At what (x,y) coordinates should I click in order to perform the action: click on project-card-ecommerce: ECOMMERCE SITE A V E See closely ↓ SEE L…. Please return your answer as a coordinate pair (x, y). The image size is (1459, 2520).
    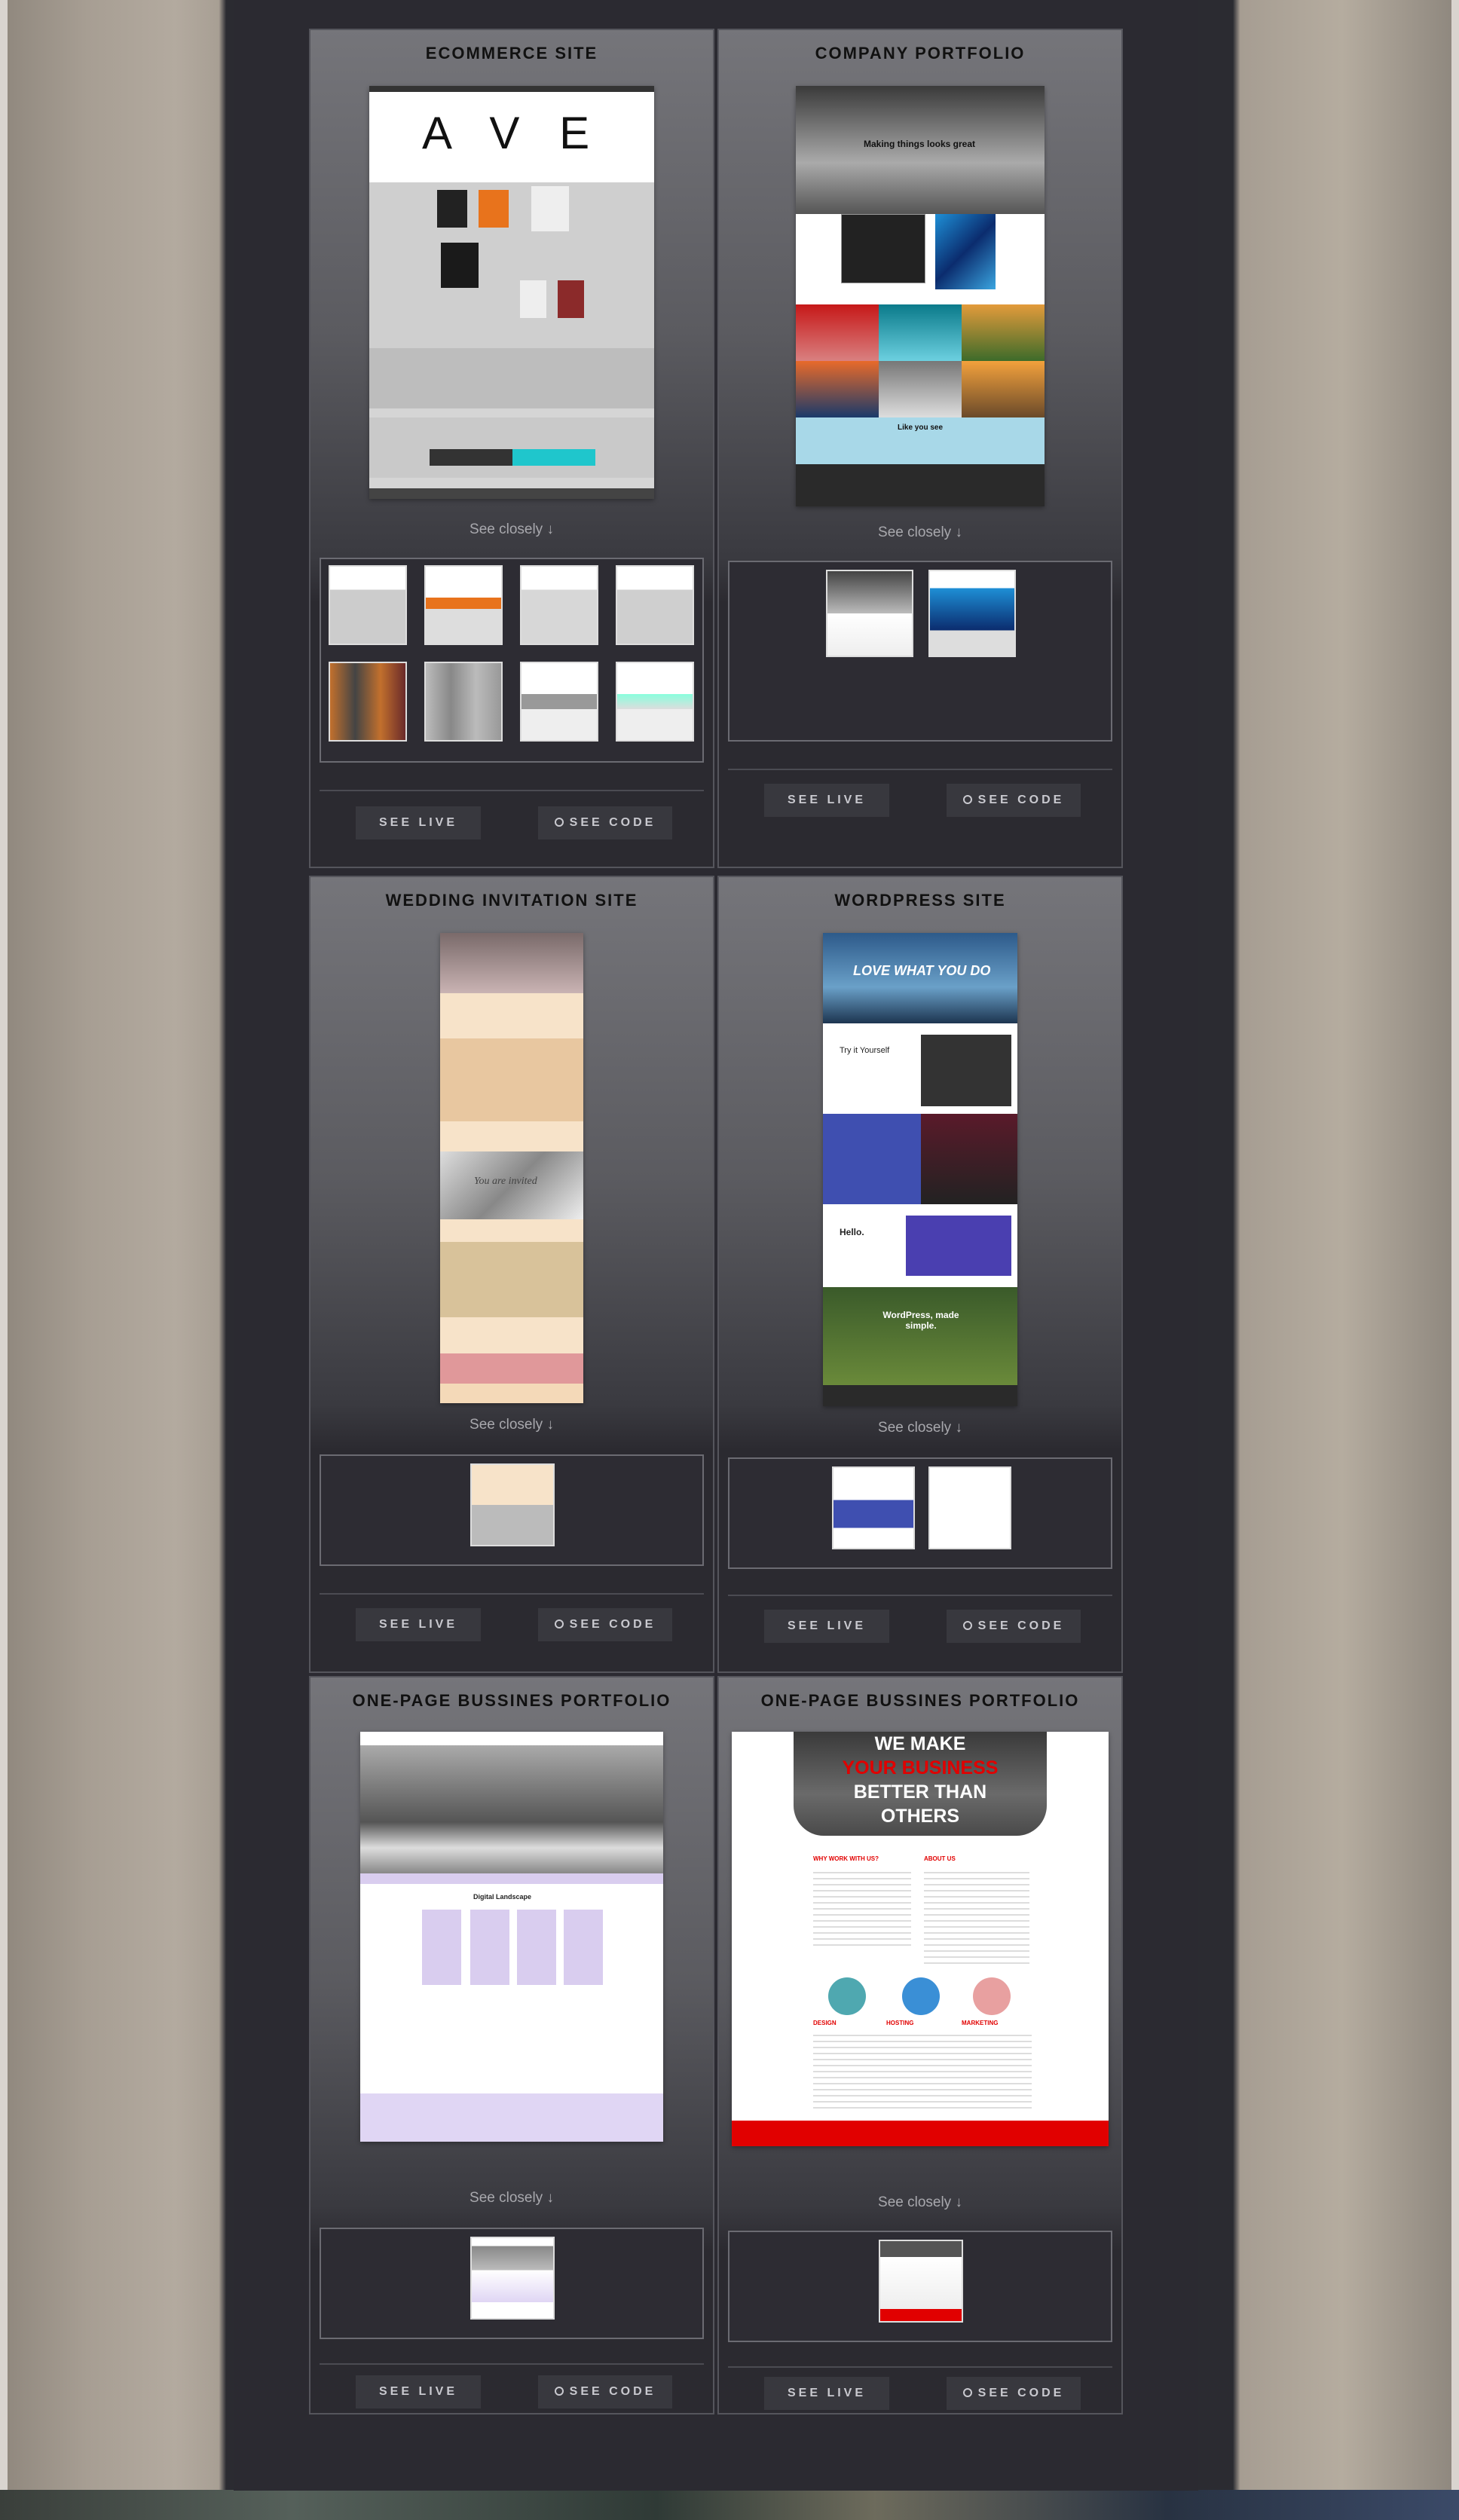
    Looking at the image, I should click on (512, 448).